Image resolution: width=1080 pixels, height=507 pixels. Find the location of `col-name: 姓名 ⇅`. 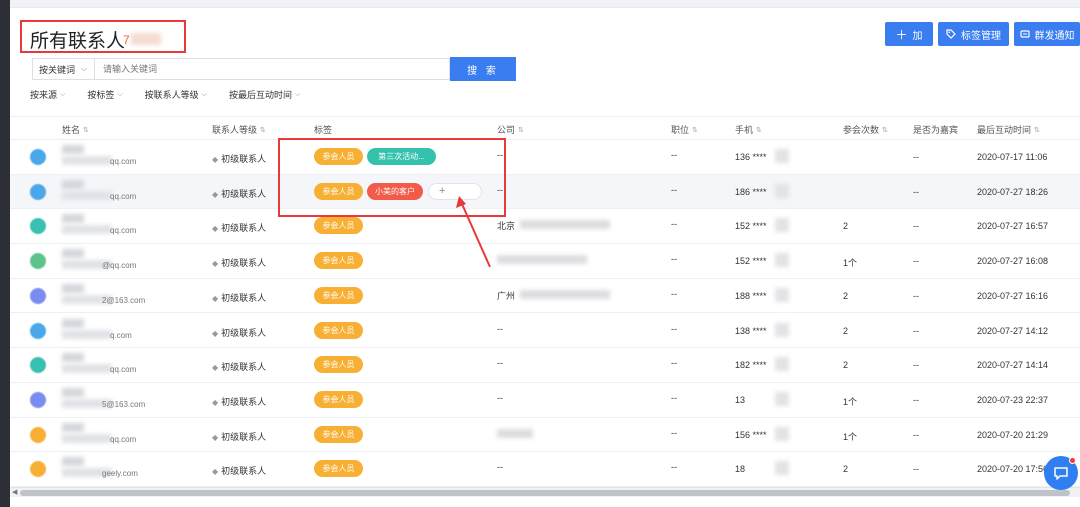

col-name: 姓名 ⇅ is located at coordinates (75, 129).